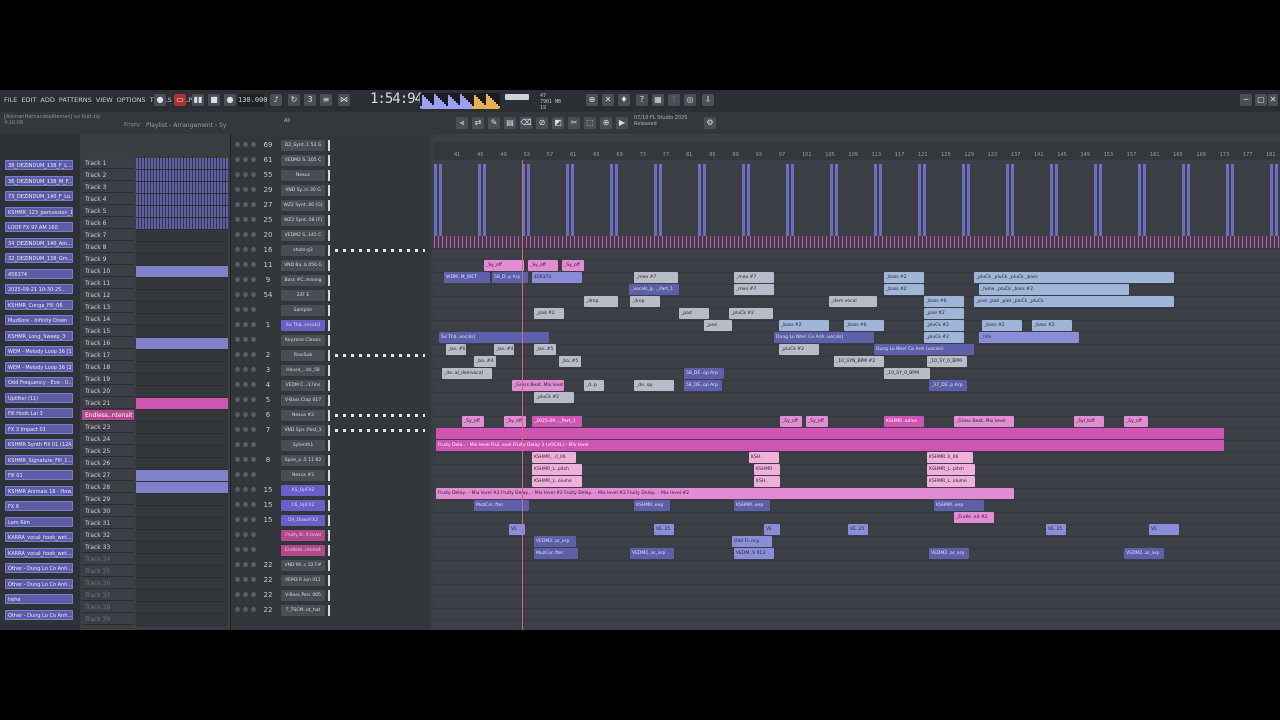 The image size is (1280, 720). I want to click on mixer-track-number: 15, so click(268, 520).